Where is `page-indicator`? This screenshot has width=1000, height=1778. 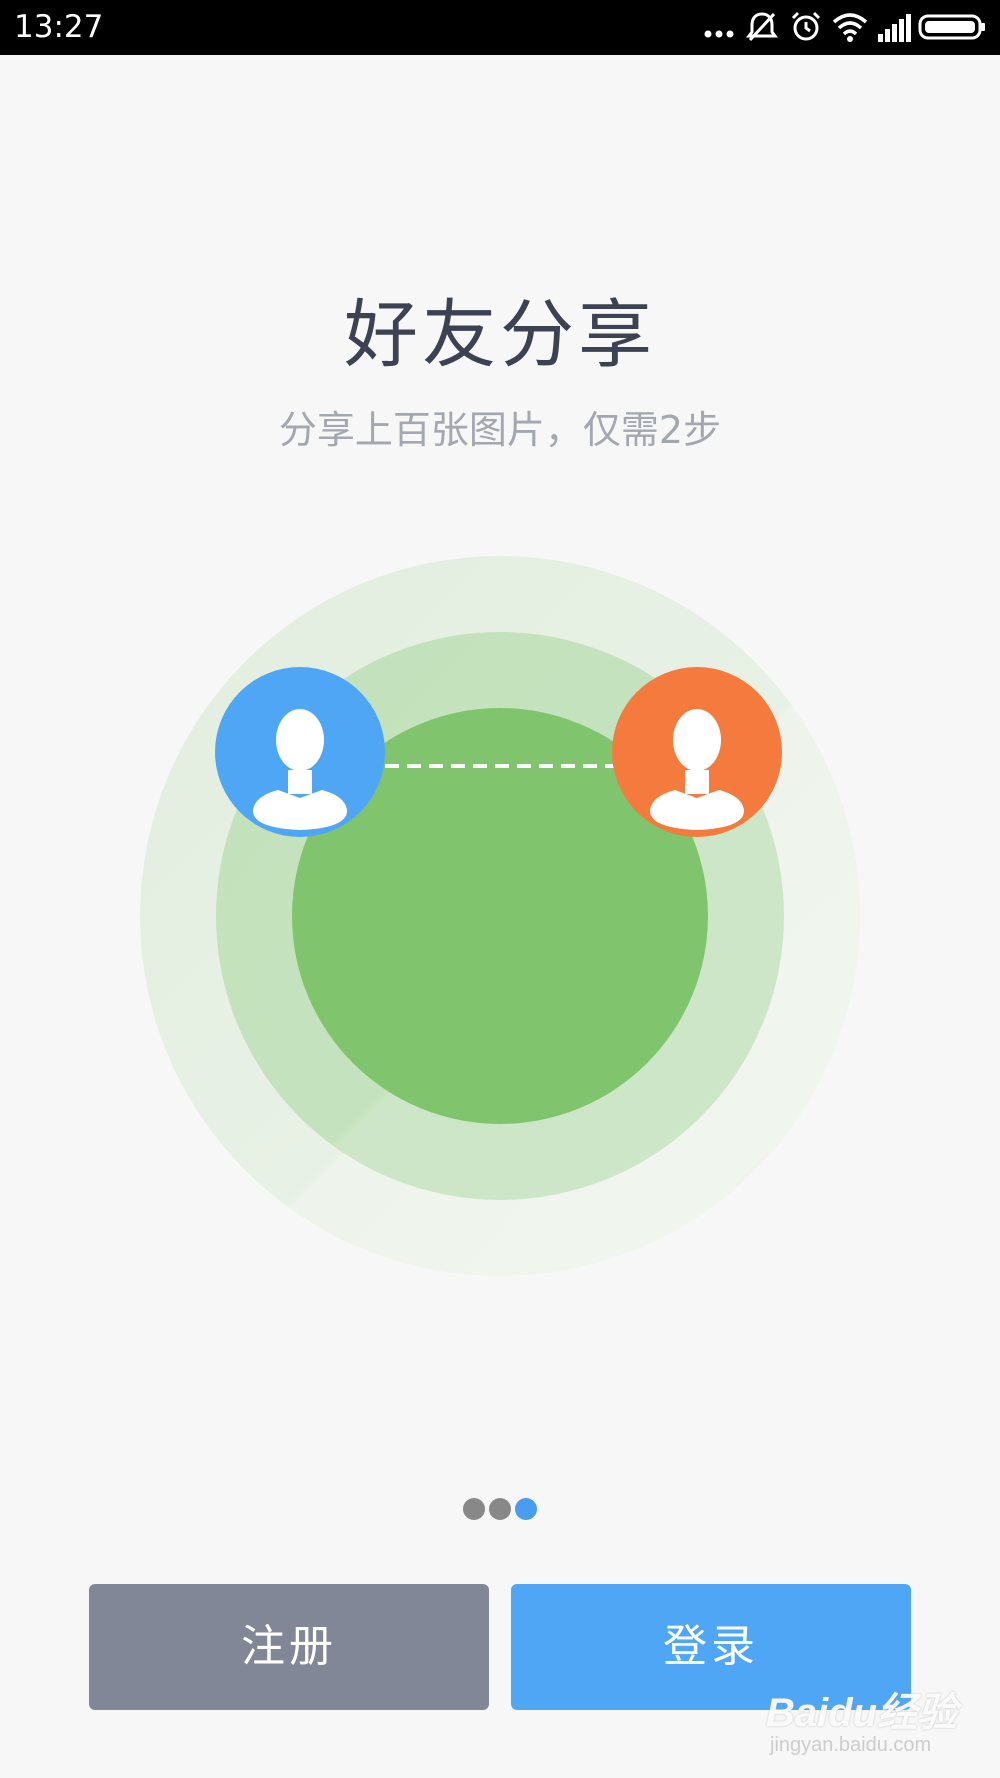
page-indicator is located at coordinates (500, 1510).